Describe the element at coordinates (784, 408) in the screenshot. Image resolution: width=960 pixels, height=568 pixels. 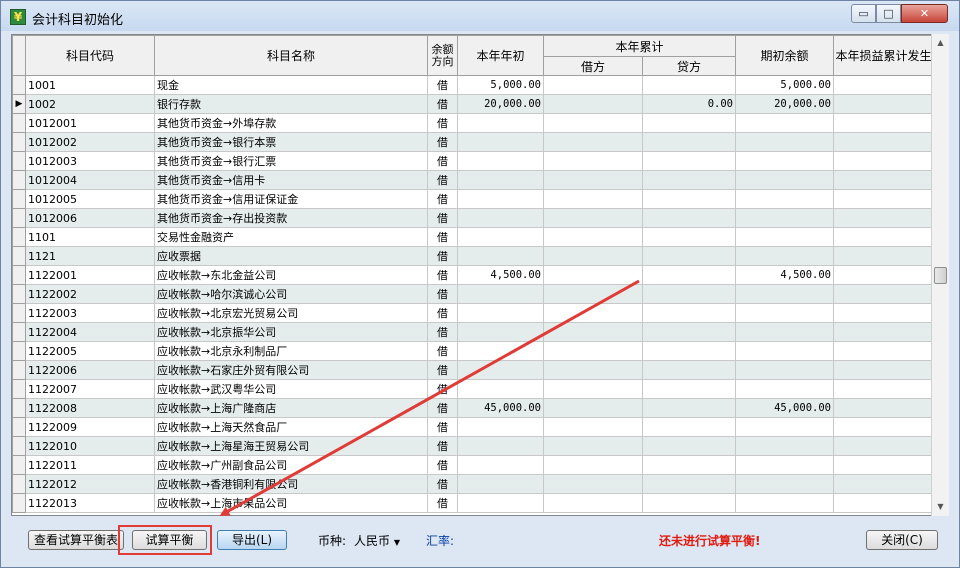
I see `cell-opening: 45,000.00` at that location.